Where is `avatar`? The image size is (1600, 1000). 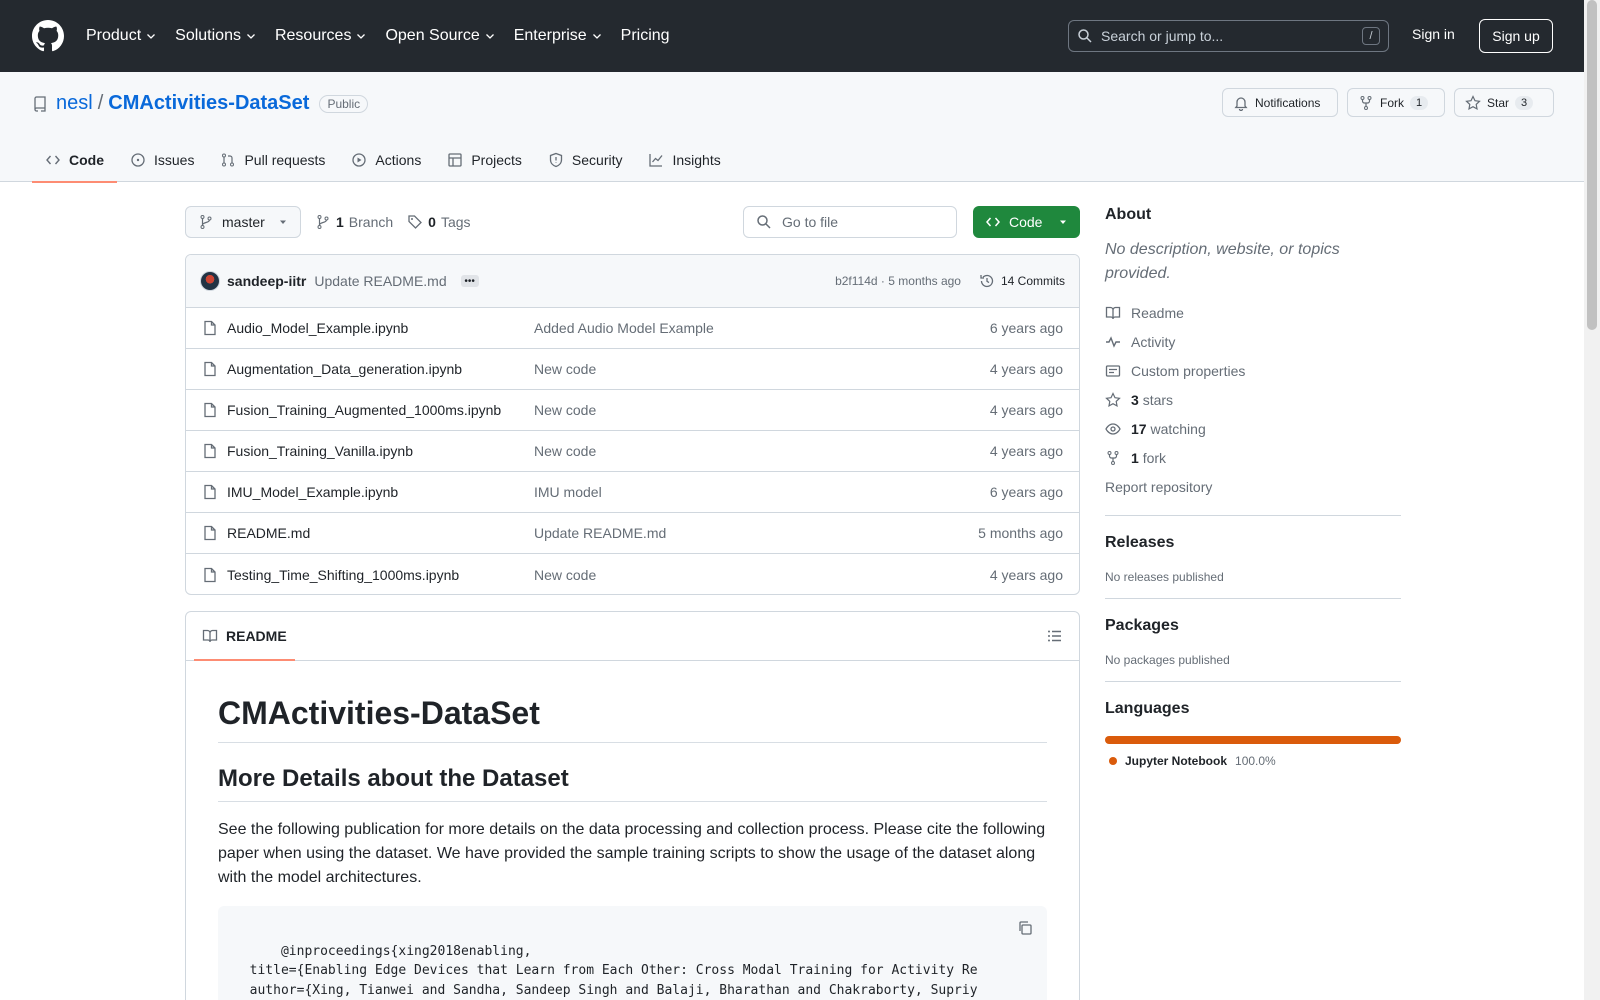 avatar is located at coordinates (210, 281).